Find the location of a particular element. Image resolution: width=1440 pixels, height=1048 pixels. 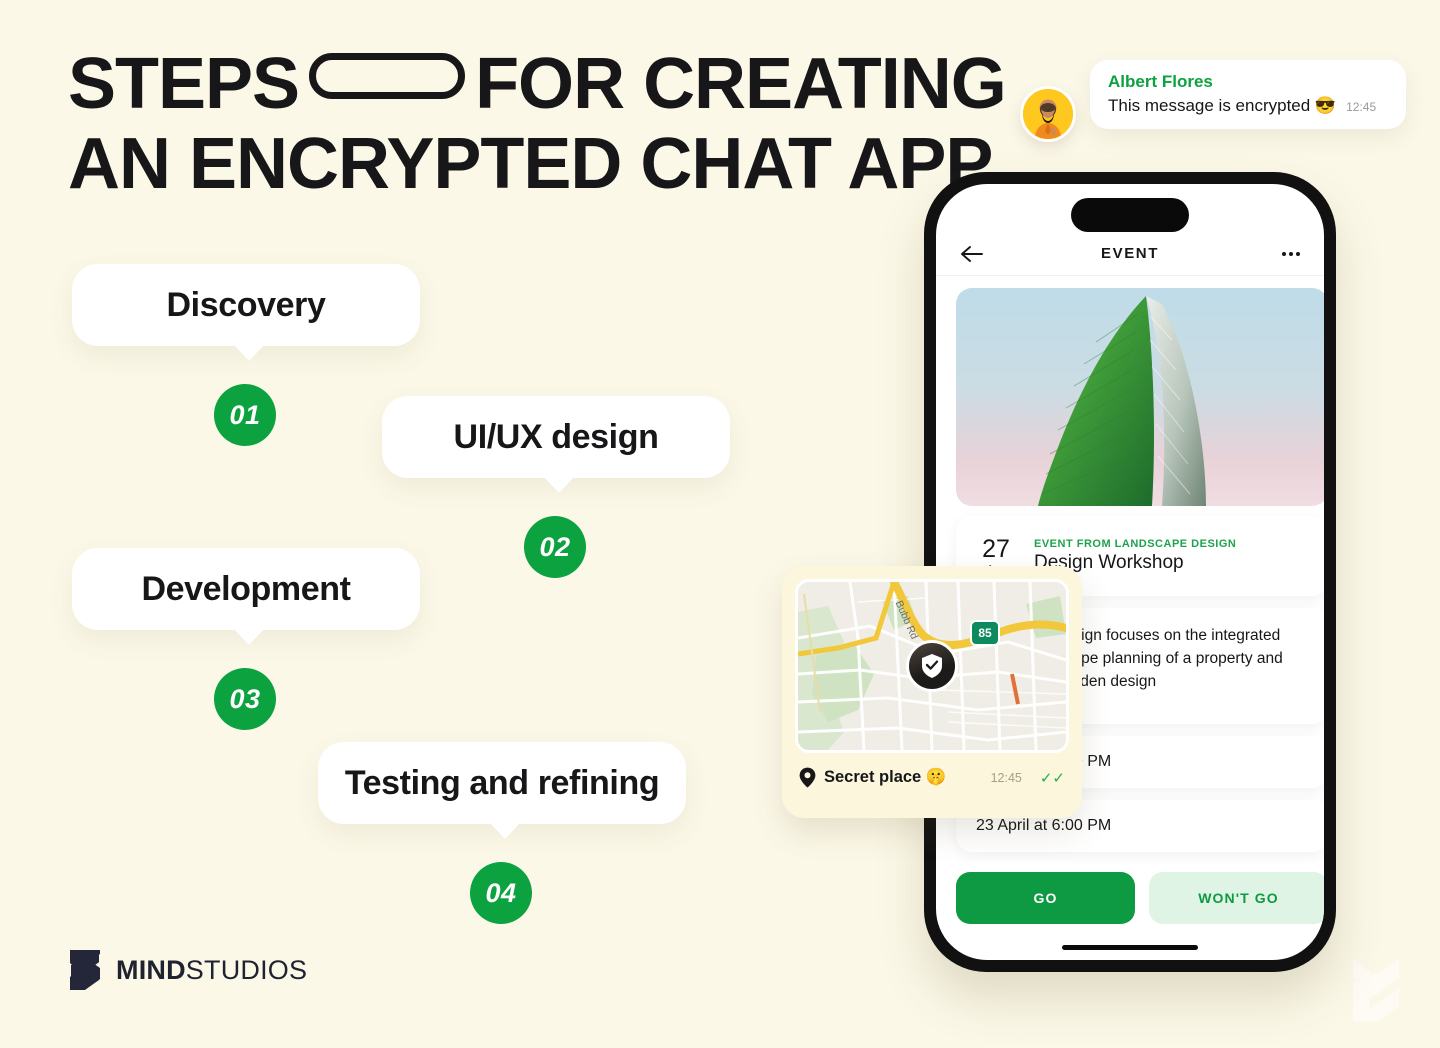

location-pin-icon is located at coordinates (807, 777).